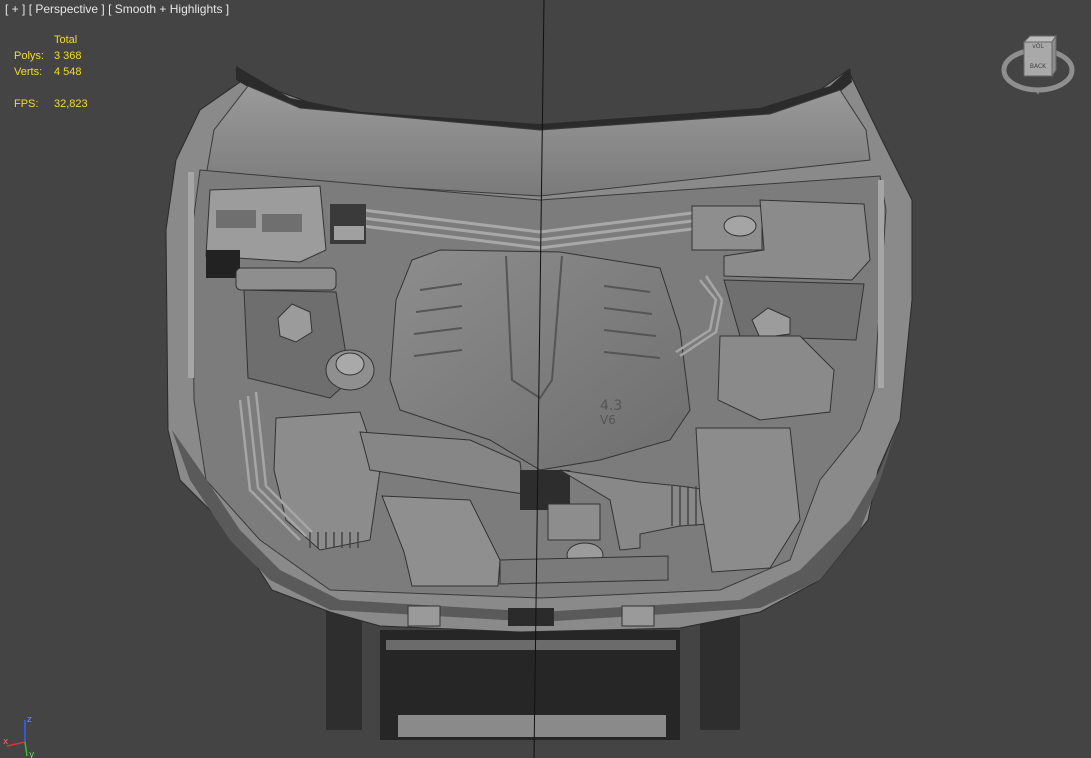 The height and width of the screenshot is (758, 1091). I want to click on viewcube-back-face: BACK, so click(1038, 66).